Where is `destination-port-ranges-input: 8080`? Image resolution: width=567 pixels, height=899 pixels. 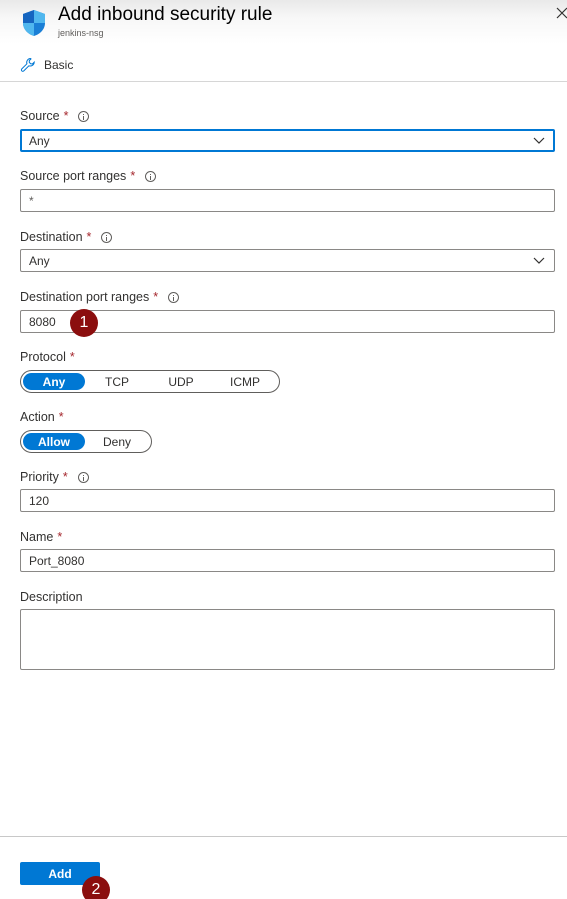 destination-port-ranges-input: 8080 is located at coordinates (287, 321).